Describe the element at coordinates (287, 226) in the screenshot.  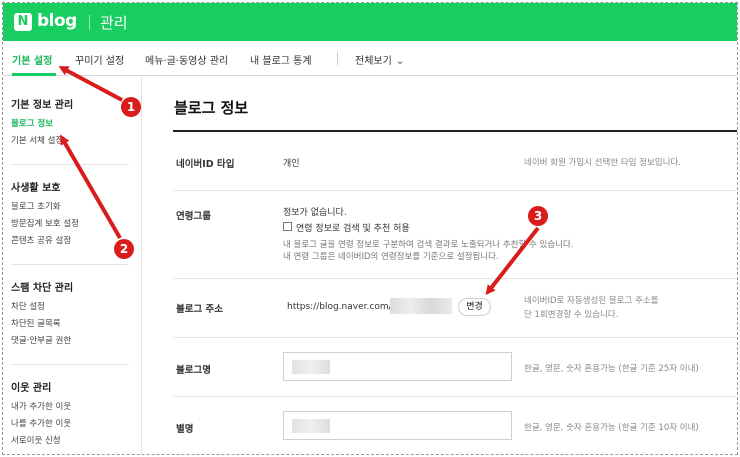
I see `age-search-checkbox` at that location.